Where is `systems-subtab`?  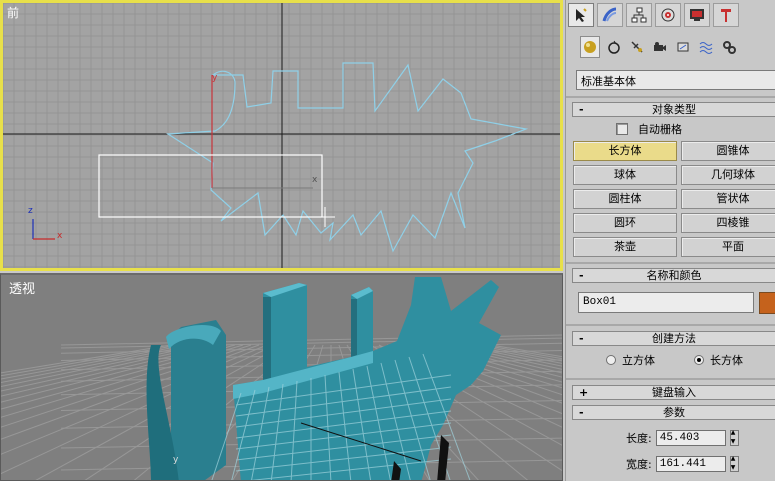 systems-subtab is located at coordinates (729, 47).